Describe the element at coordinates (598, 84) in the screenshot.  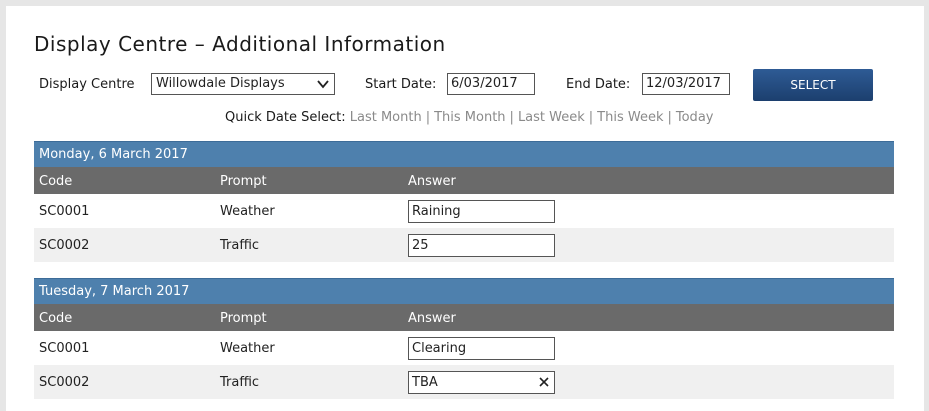
I see `end-date-label: End Date:` at that location.